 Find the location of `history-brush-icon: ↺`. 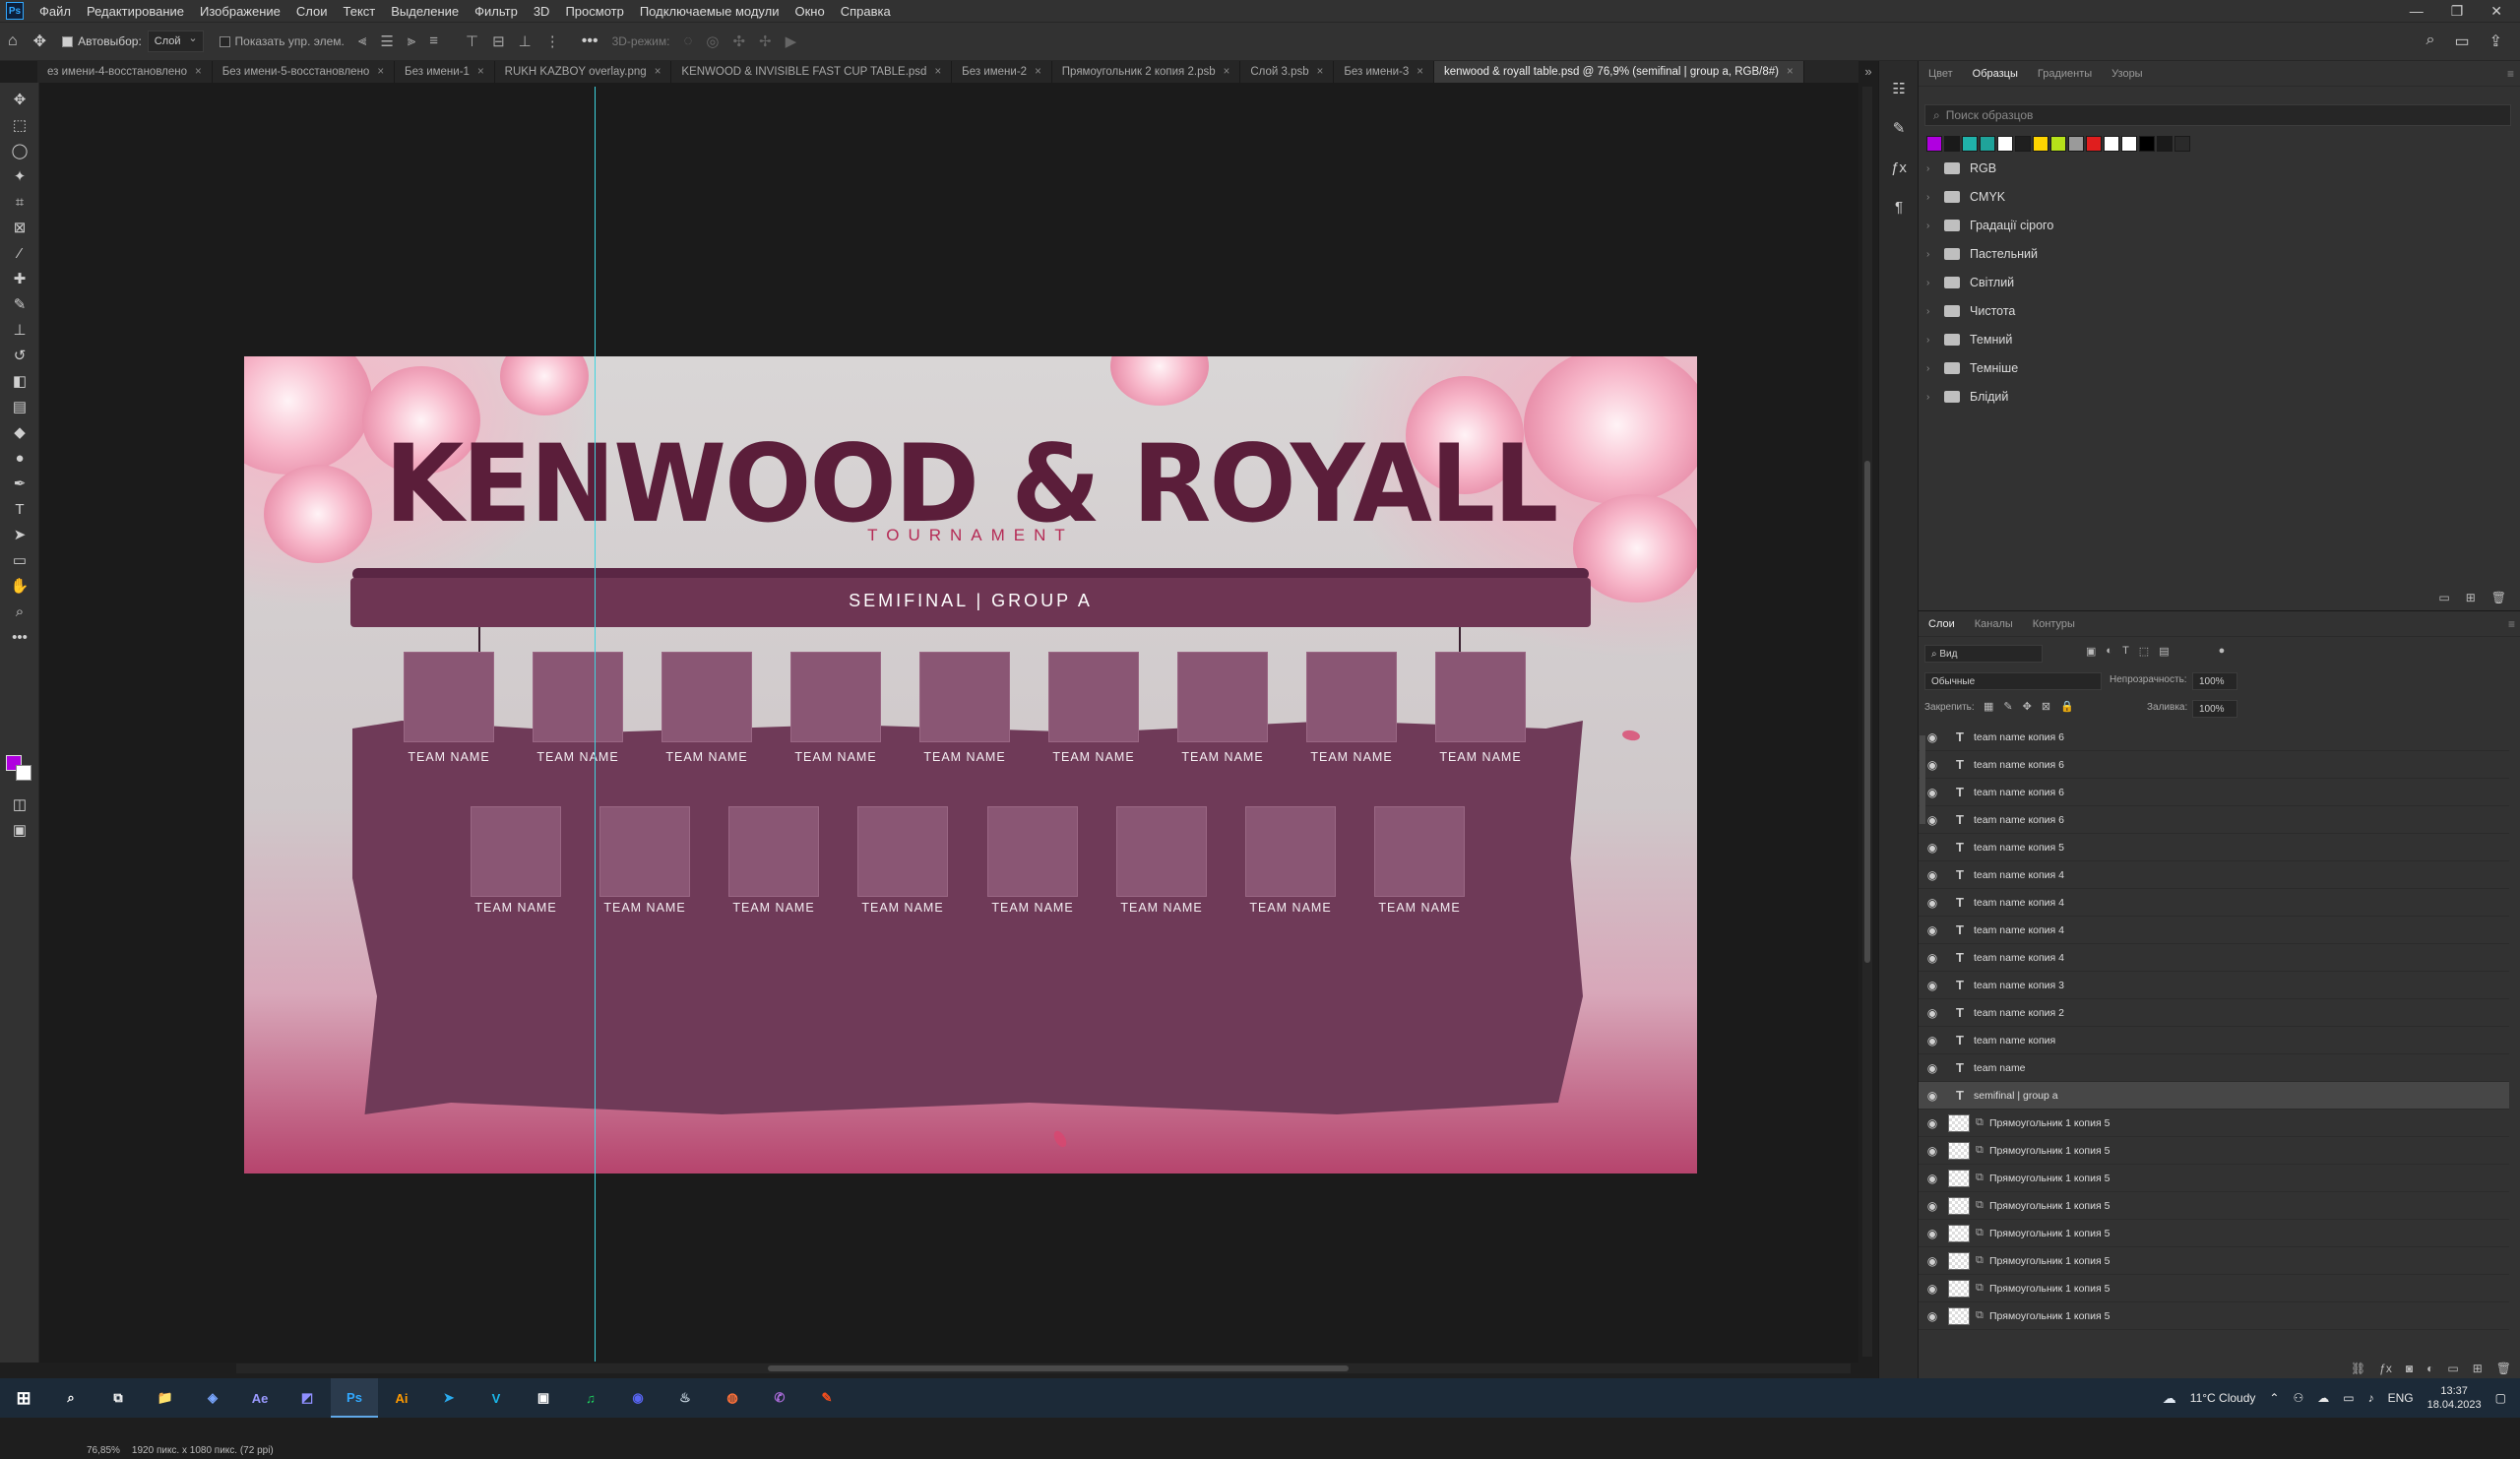

history-brush-icon: ↺ is located at coordinates (19, 355).